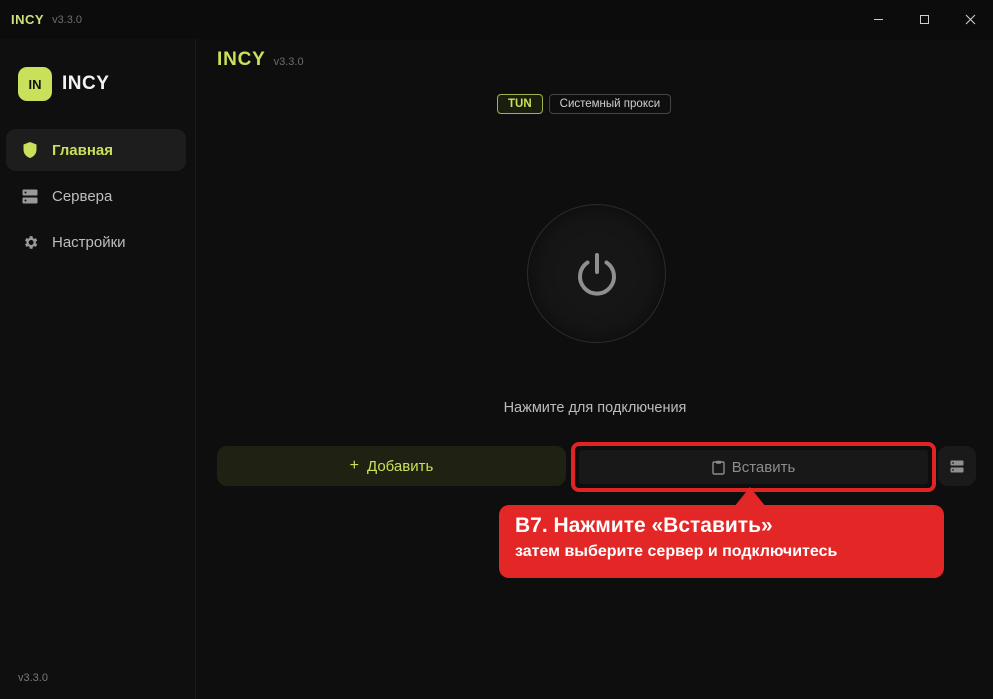 This screenshot has height=699, width=993. What do you see at coordinates (241, 59) in the screenshot?
I see `page-title: INCY` at bounding box center [241, 59].